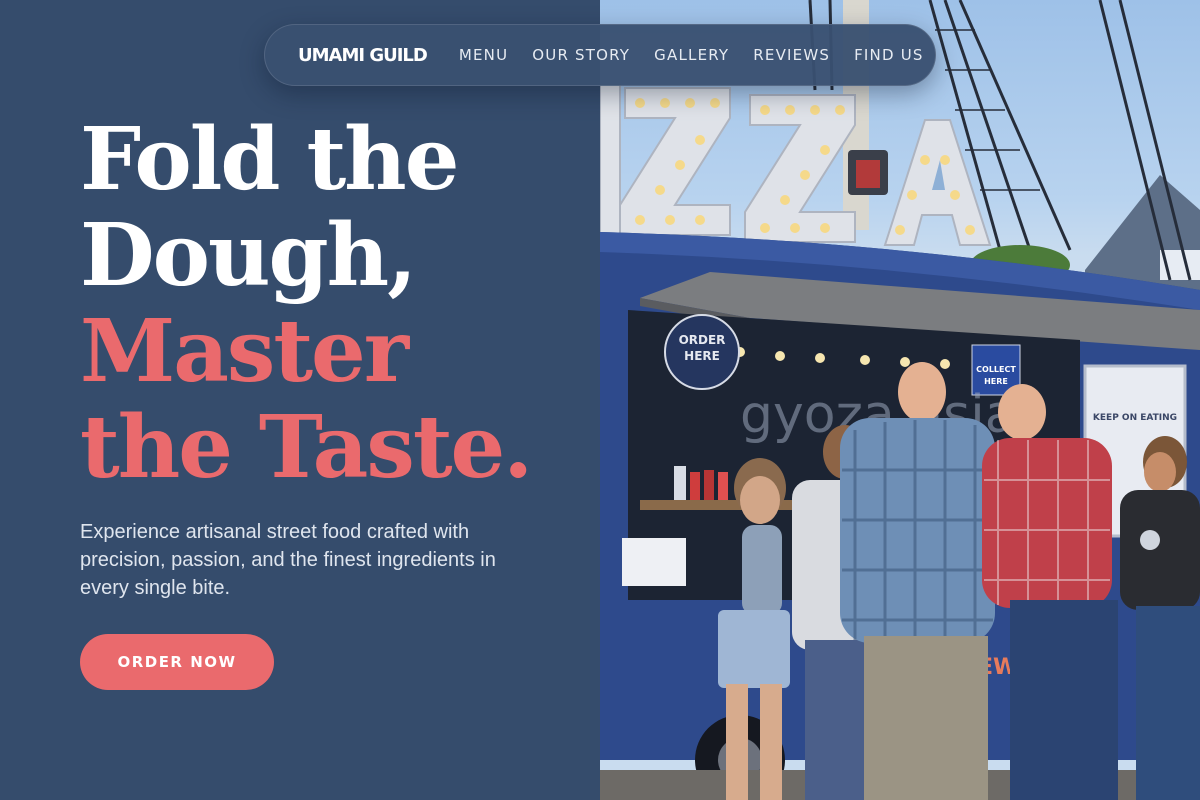  I want to click on nav-links: MENU OUR STORY GALLERY REVIEWS FIND US, so click(691, 55).